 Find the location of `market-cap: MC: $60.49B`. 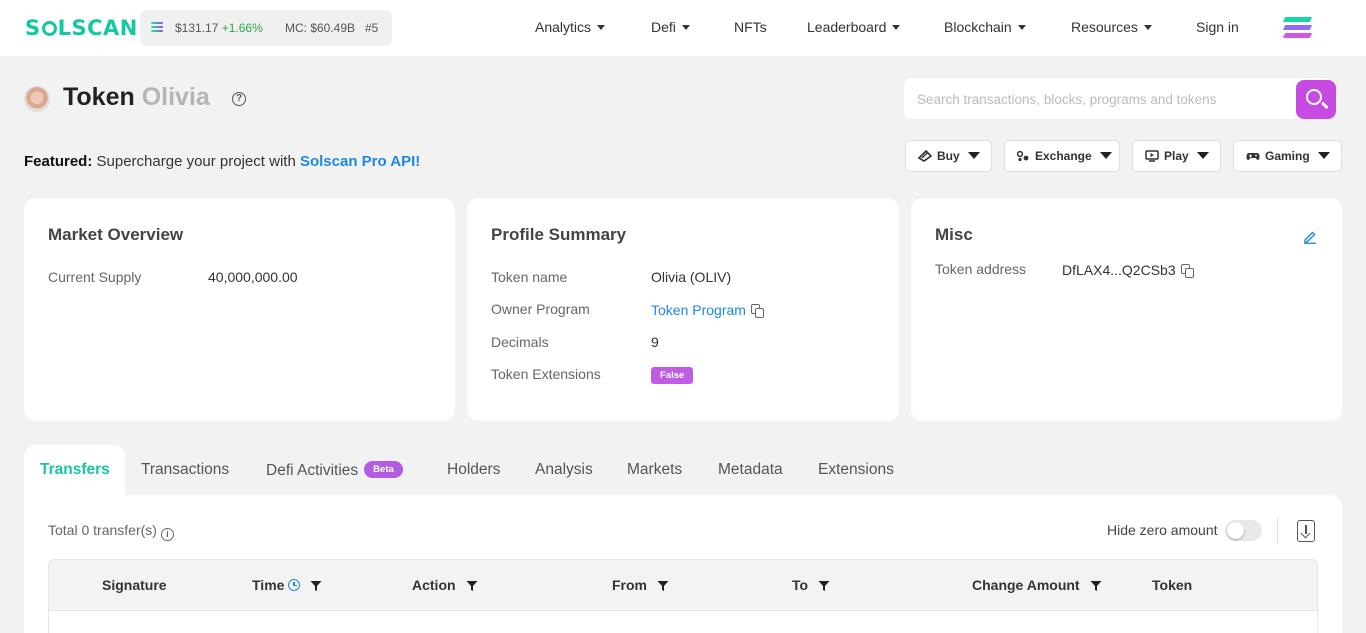

market-cap: MC: $60.49B is located at coordinates (320, 28).